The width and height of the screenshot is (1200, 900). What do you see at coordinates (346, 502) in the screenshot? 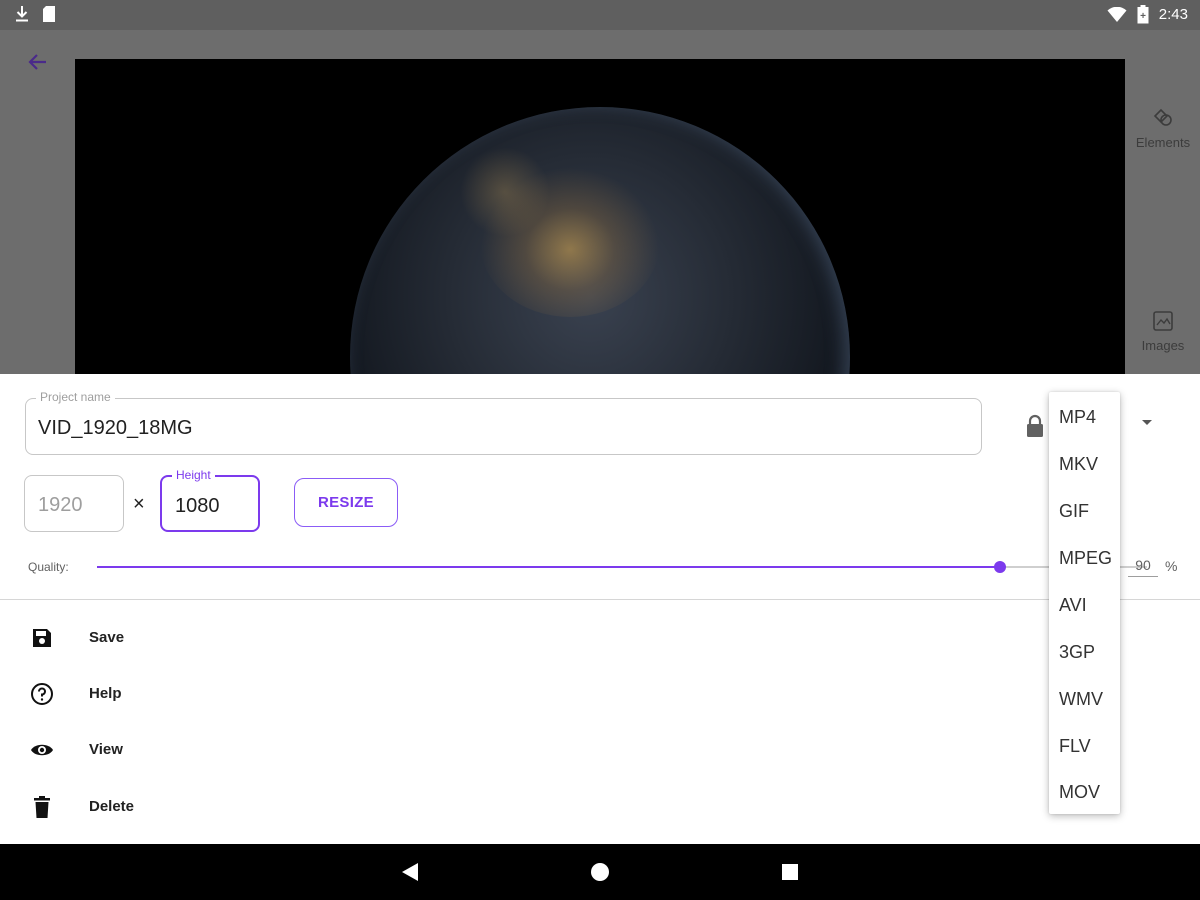
I see `resize-button: RESIZE` at bounding box center [346, 502].